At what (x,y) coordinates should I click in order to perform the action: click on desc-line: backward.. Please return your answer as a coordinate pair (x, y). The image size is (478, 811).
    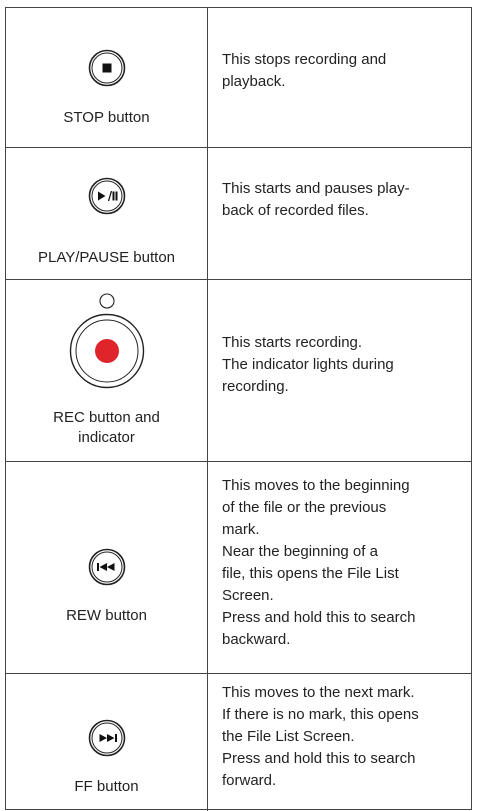
    Looking at the image, I should click on (256, 639).